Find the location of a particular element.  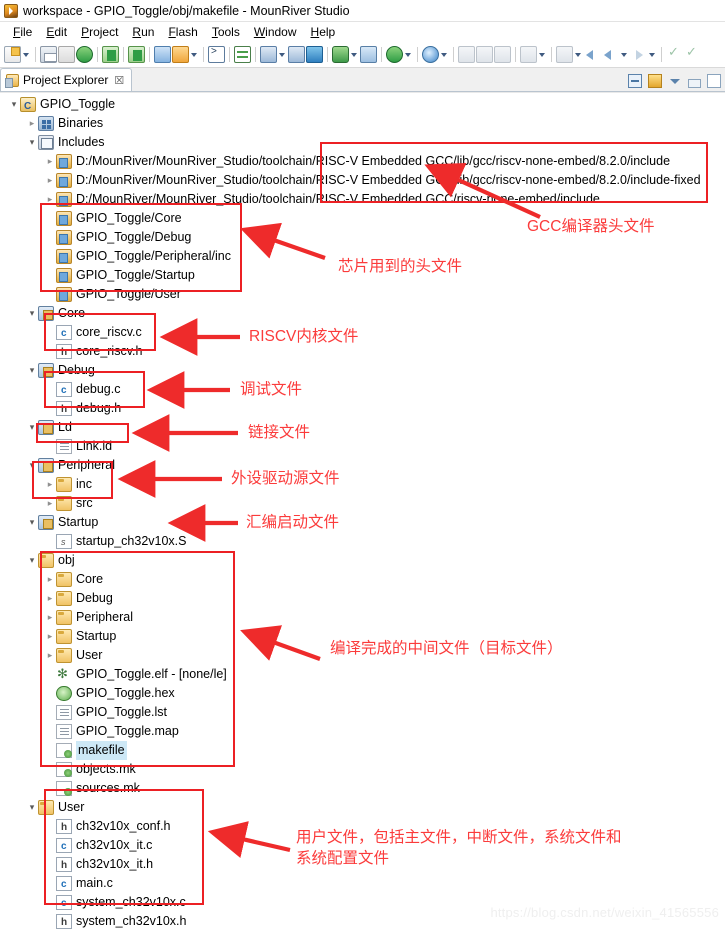

last-edit-location-icon is located at coordinates (502, 54).